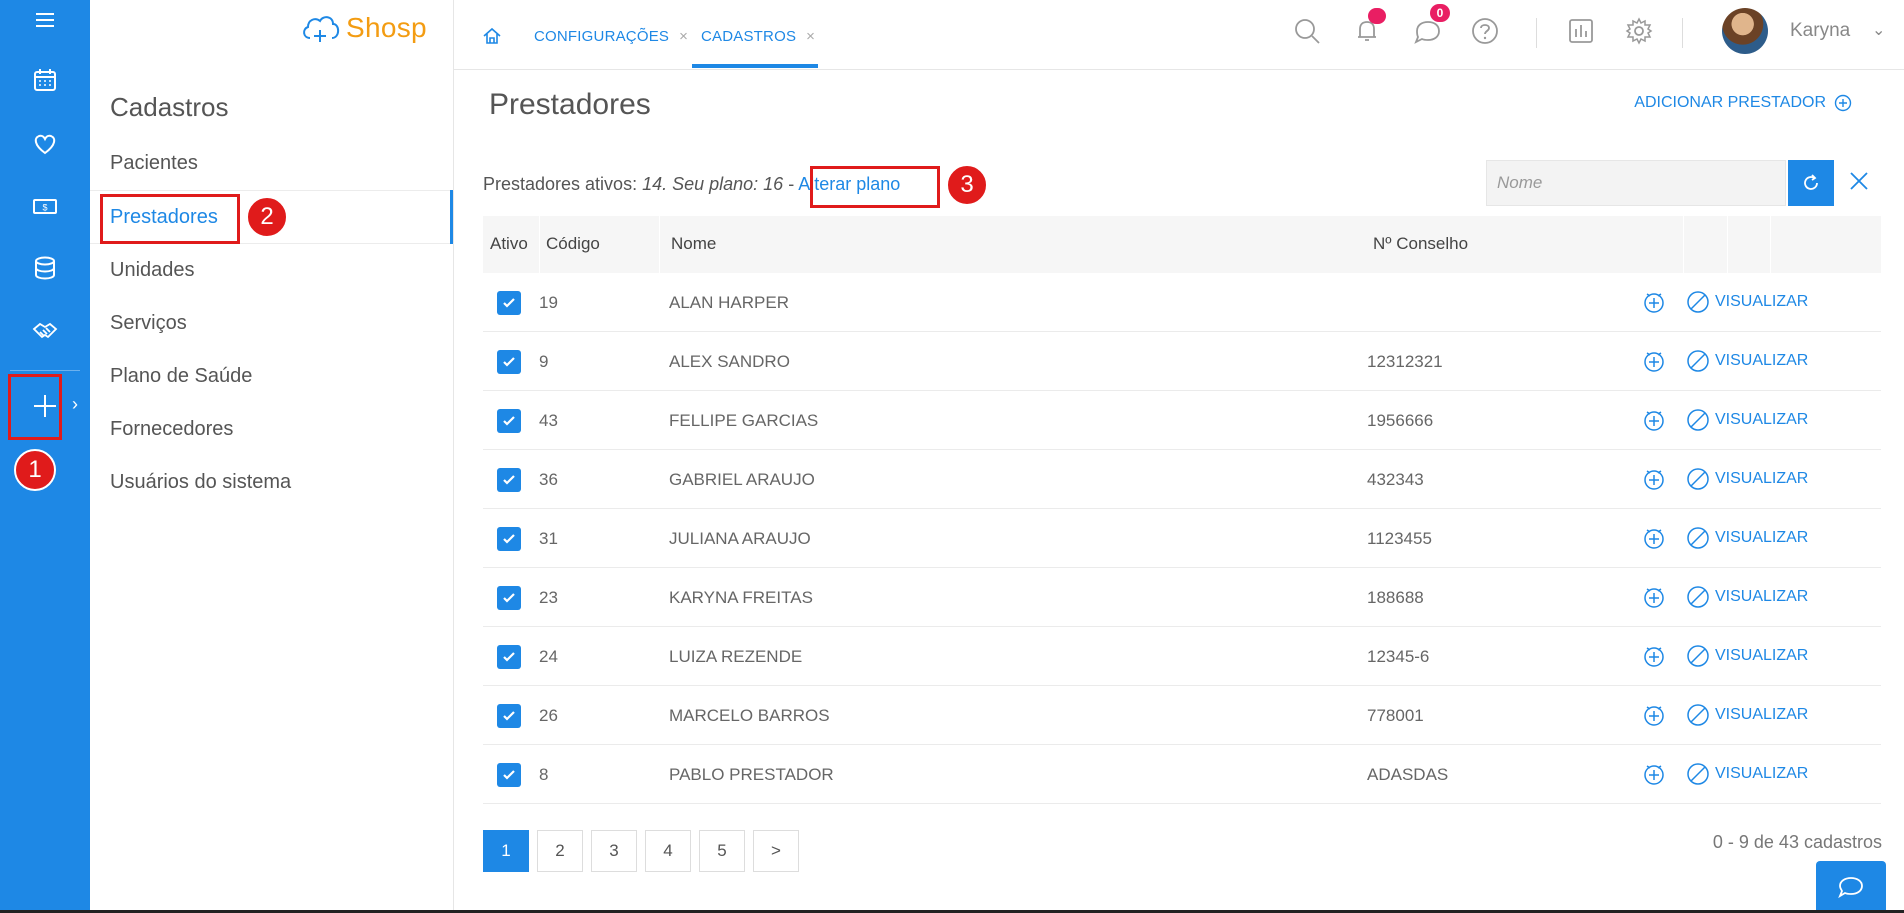  Describe the element at coordinates (492, 38) in the screenshot. I see `home-icon` at that location.